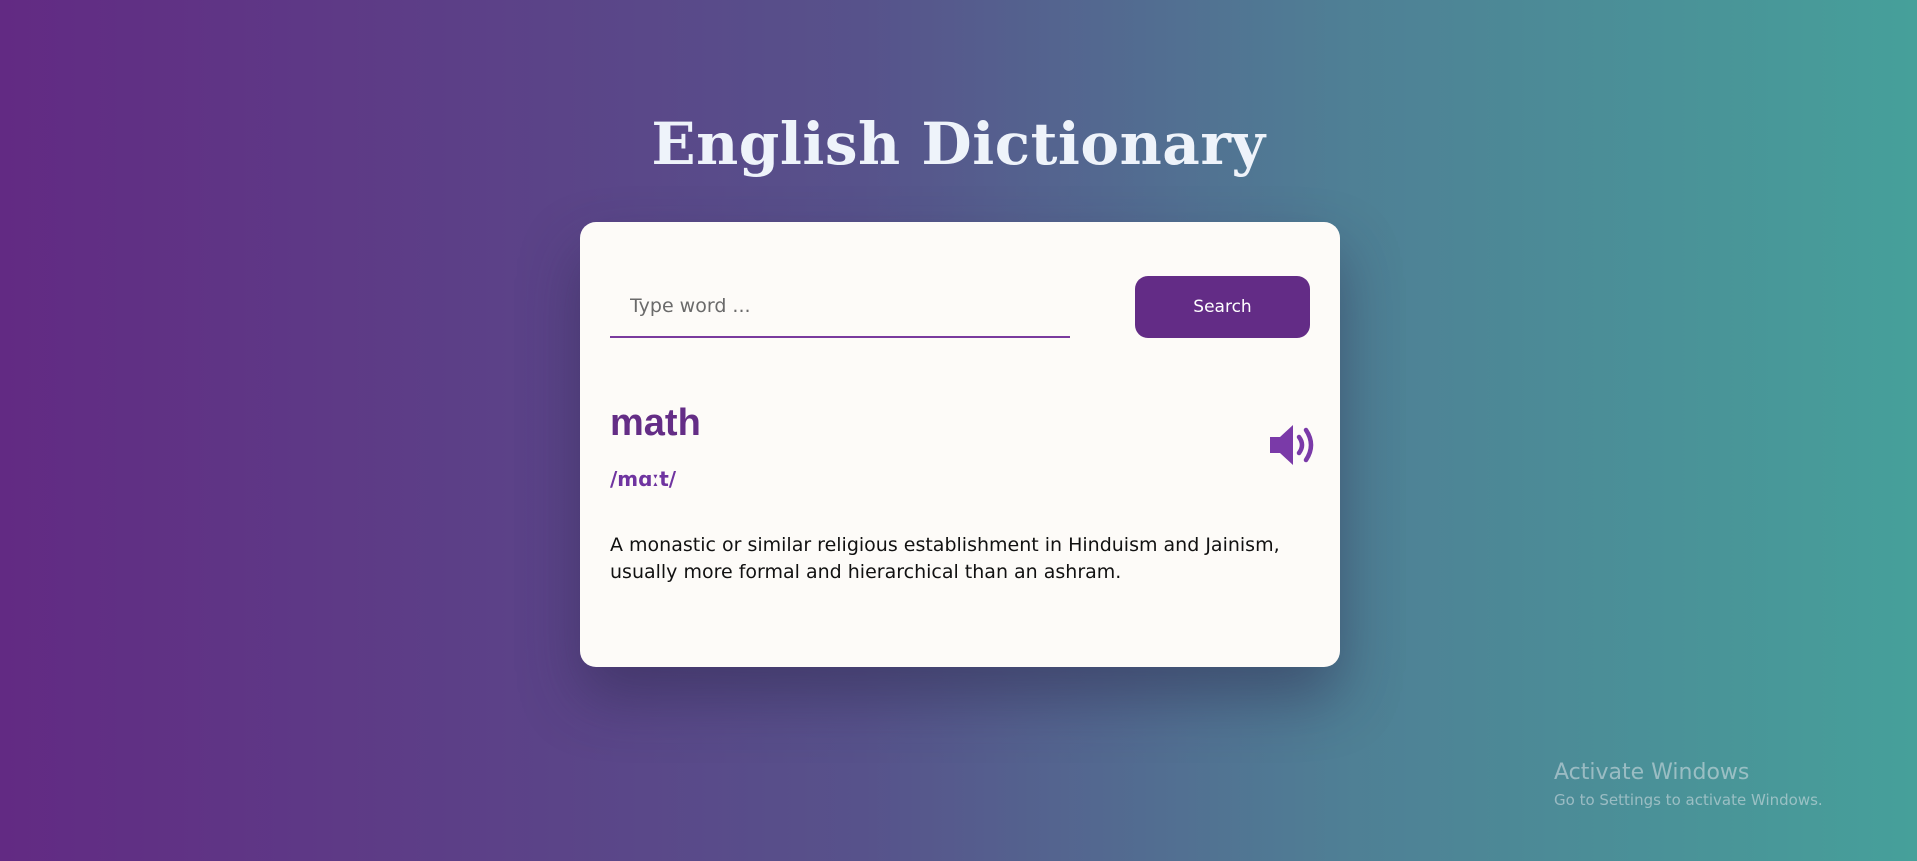 The width and height of the screenshot is (1917, 861). Describe the element at coordinates (1652, 772) in the screenshot. I see `watermark-title: Activate Windows` at that location.